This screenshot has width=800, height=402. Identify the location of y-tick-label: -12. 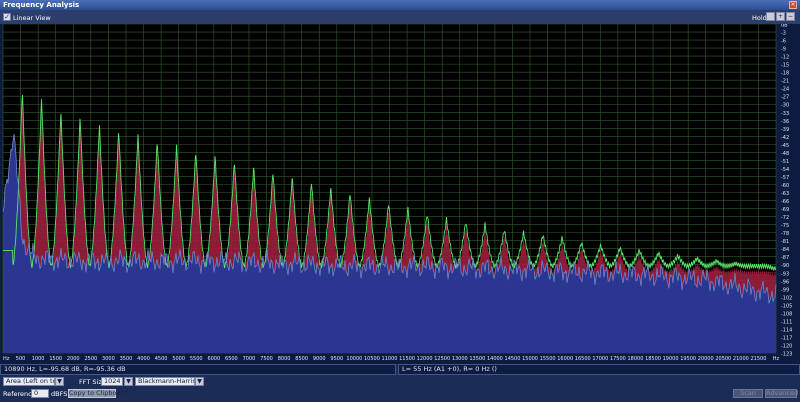
(785, 58).